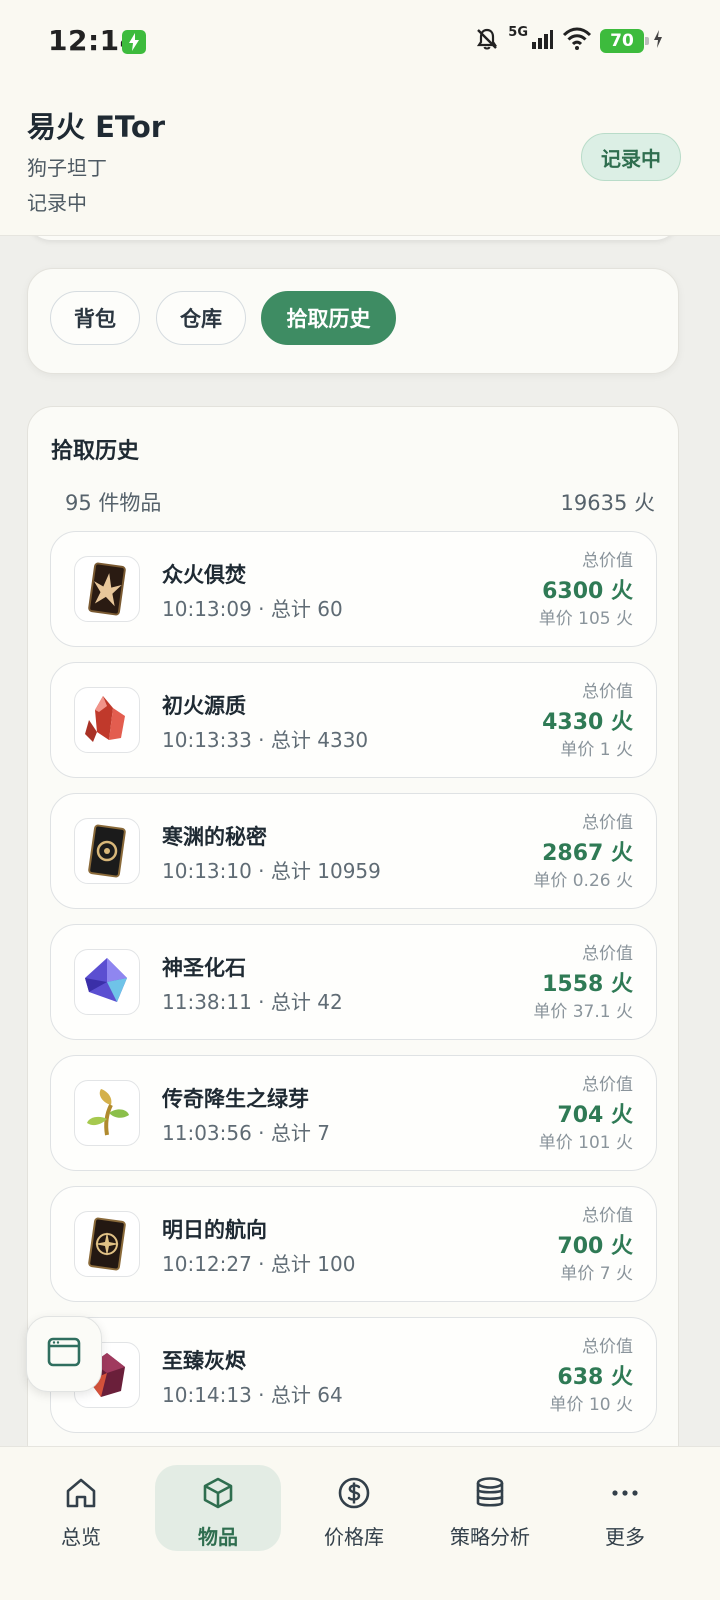 The width and height of the screenshot is (720, 1600). I want to click on item-unit-price: 单价 0.26 火, so click(583, 881).